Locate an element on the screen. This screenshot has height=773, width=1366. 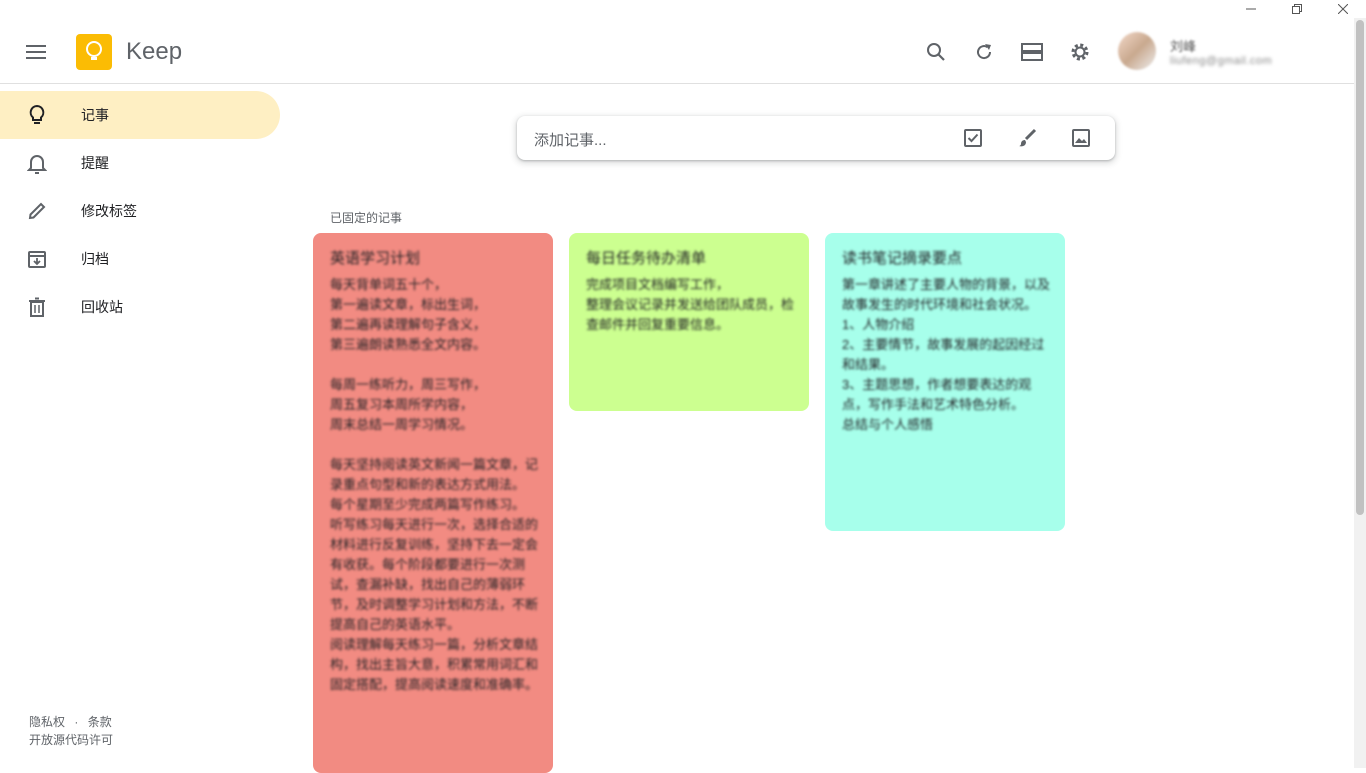
privacy-link: 隐私权 is located at coordinates (47, 722).